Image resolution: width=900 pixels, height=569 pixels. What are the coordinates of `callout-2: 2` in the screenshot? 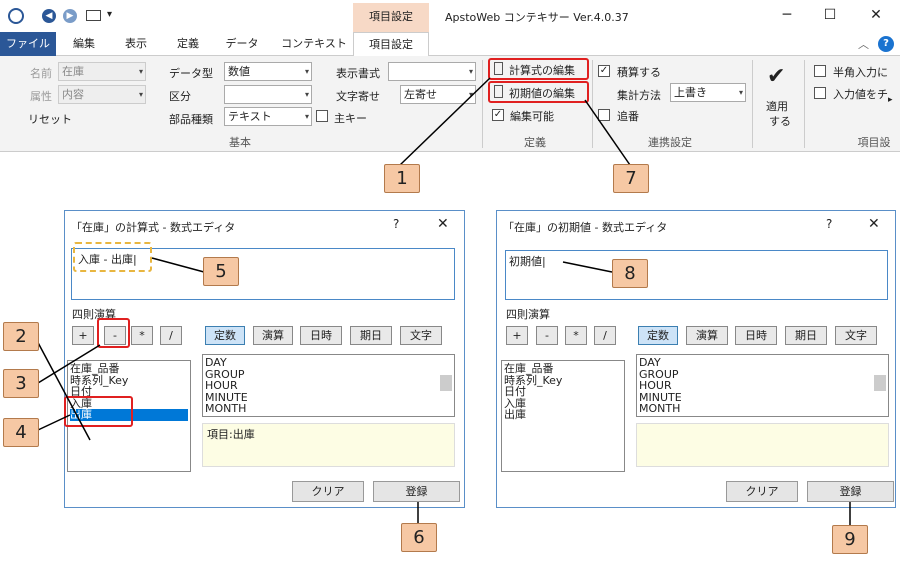 It's located at (21, 336).